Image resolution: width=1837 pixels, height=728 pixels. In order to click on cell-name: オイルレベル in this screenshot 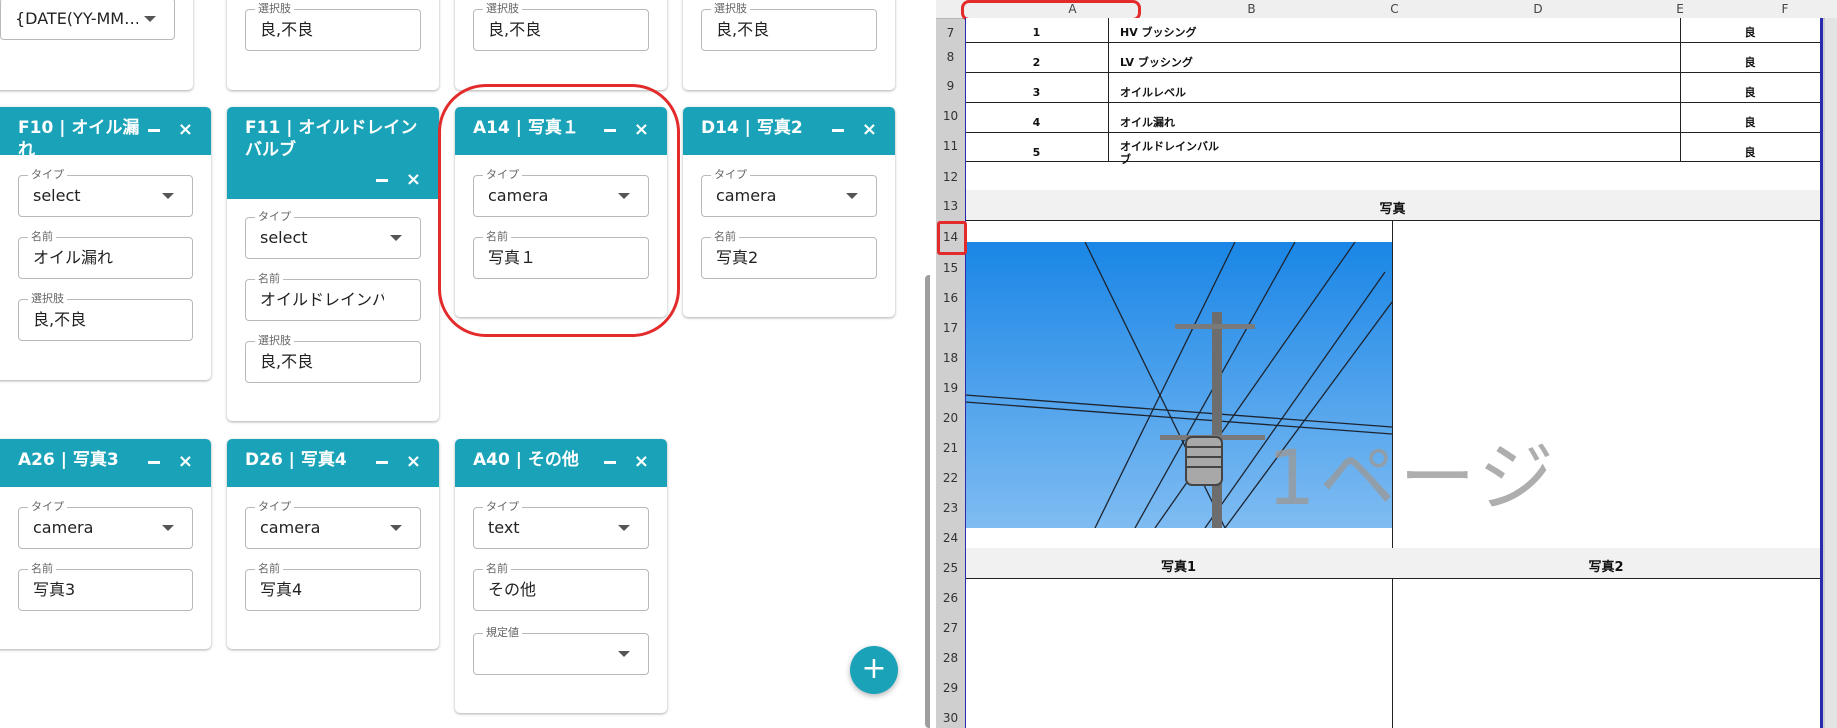, I will do `click(1250, 92)`.